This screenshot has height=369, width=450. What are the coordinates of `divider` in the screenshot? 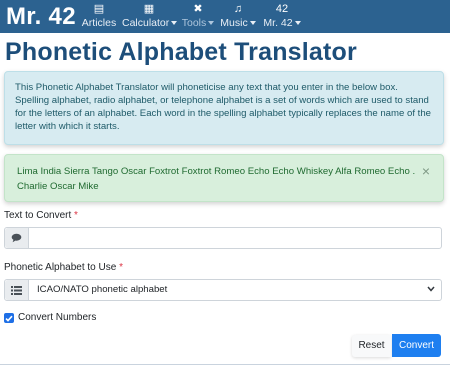 It's located at (225, 364).